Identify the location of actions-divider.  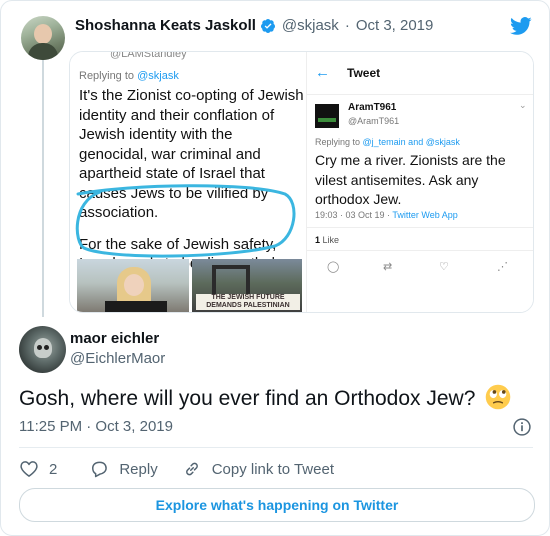
(276, 447).